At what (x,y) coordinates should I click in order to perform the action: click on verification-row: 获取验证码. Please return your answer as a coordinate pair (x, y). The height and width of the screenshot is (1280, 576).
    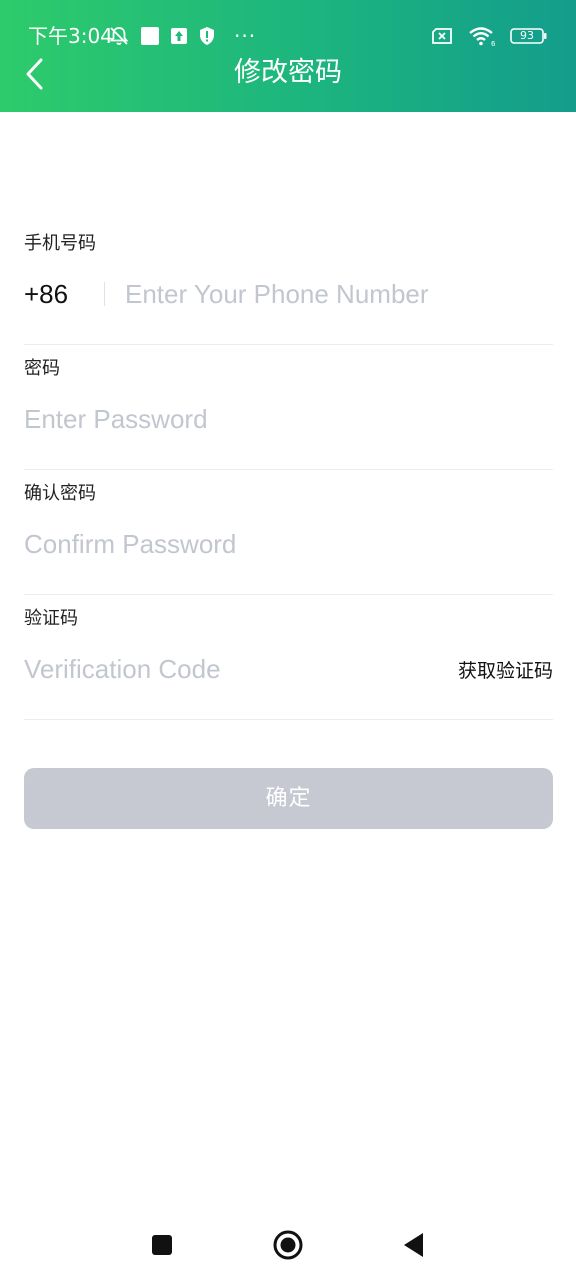
    Looking at the image, I should click on (288, 669).